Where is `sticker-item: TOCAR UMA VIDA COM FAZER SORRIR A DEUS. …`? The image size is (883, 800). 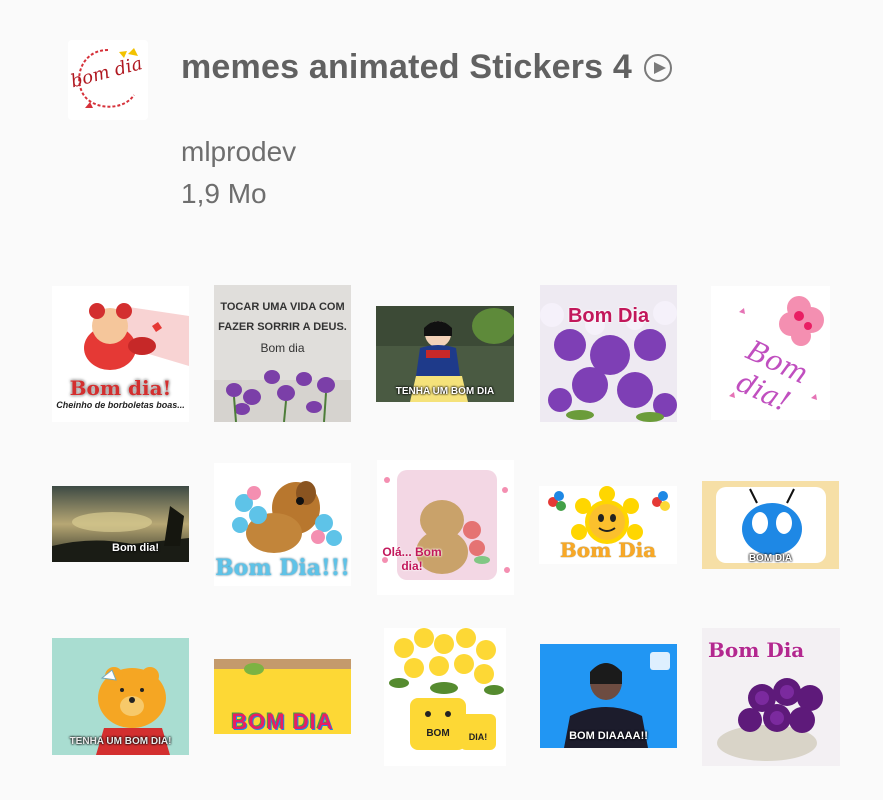 sticker-item: TOCAR UMA VIDA COM FAZER SORRIR A DEUS. … is located at coordinates (282, 353).